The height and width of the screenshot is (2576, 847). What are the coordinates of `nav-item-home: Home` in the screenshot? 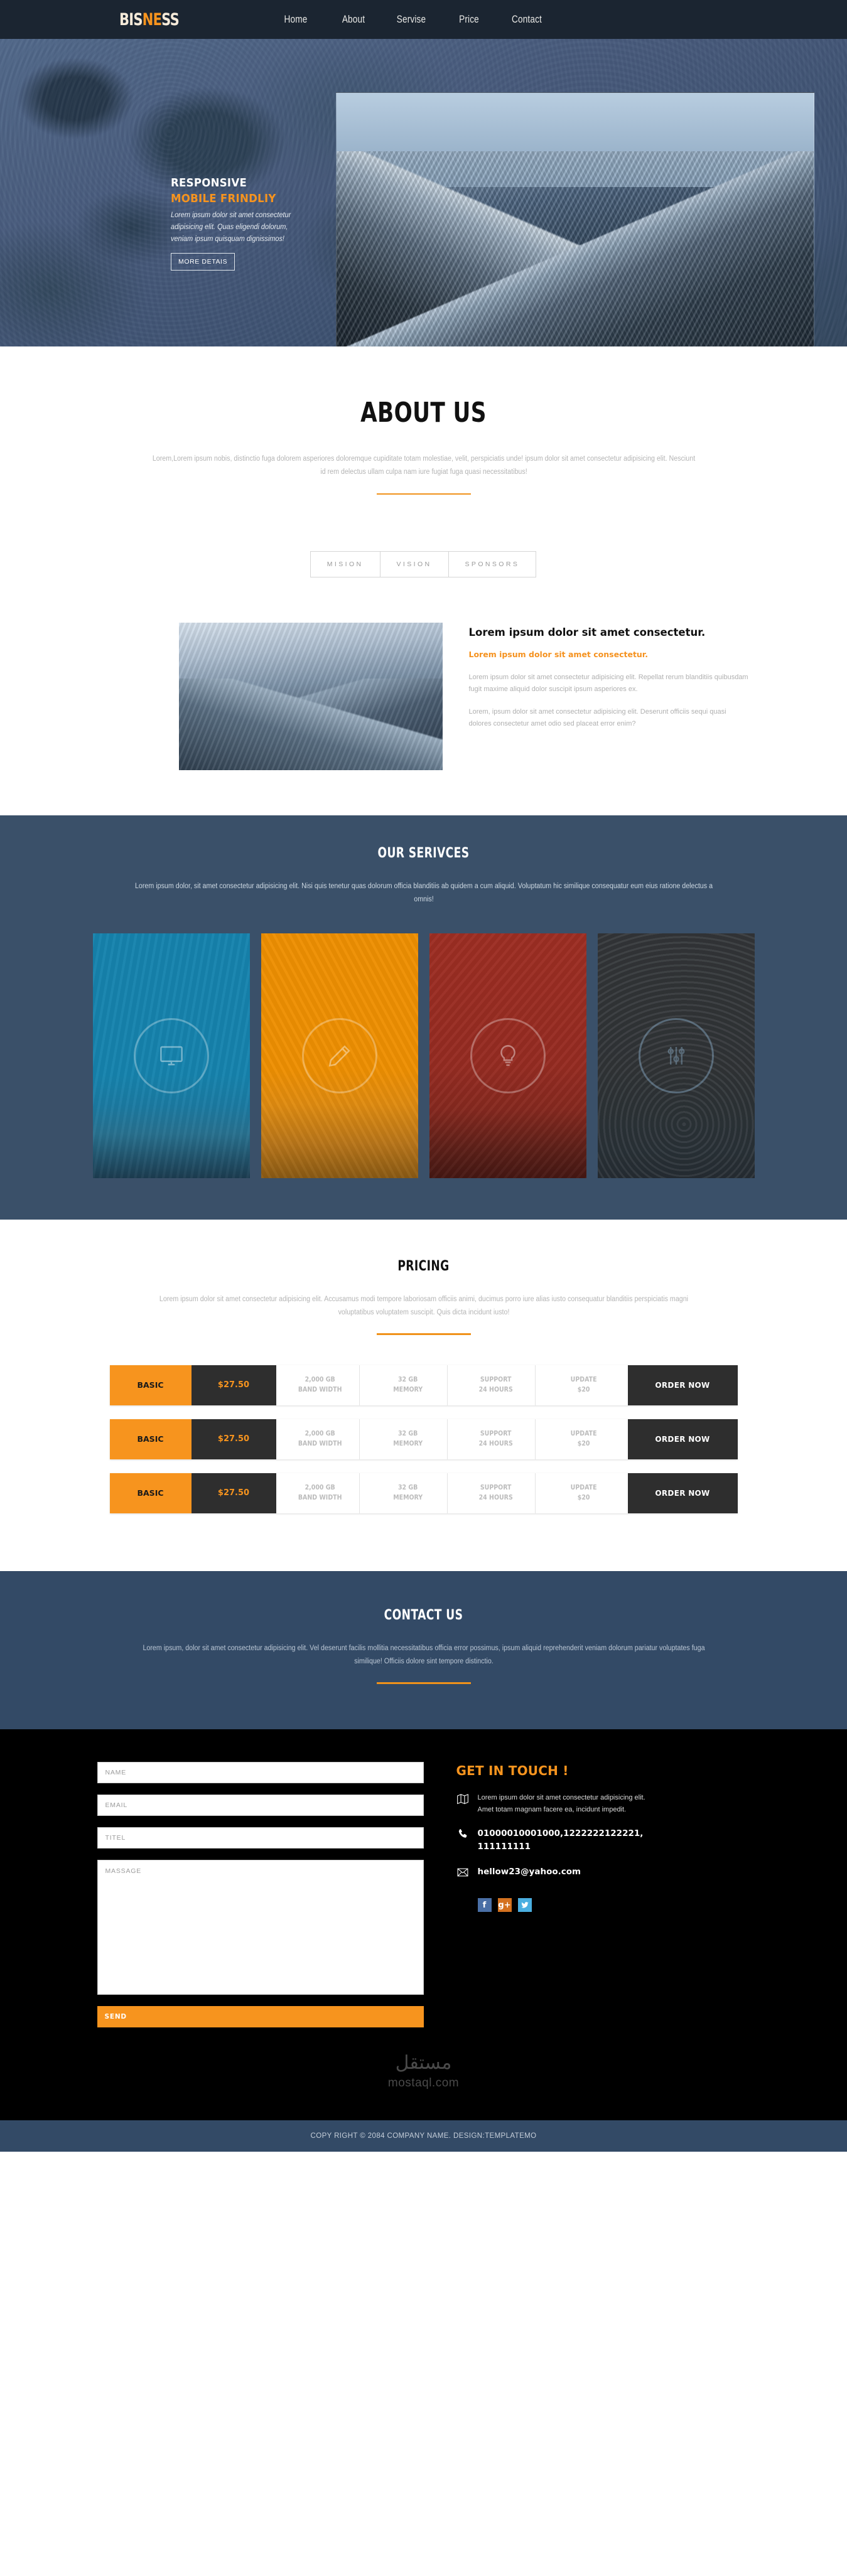 It's located at (295, 19).